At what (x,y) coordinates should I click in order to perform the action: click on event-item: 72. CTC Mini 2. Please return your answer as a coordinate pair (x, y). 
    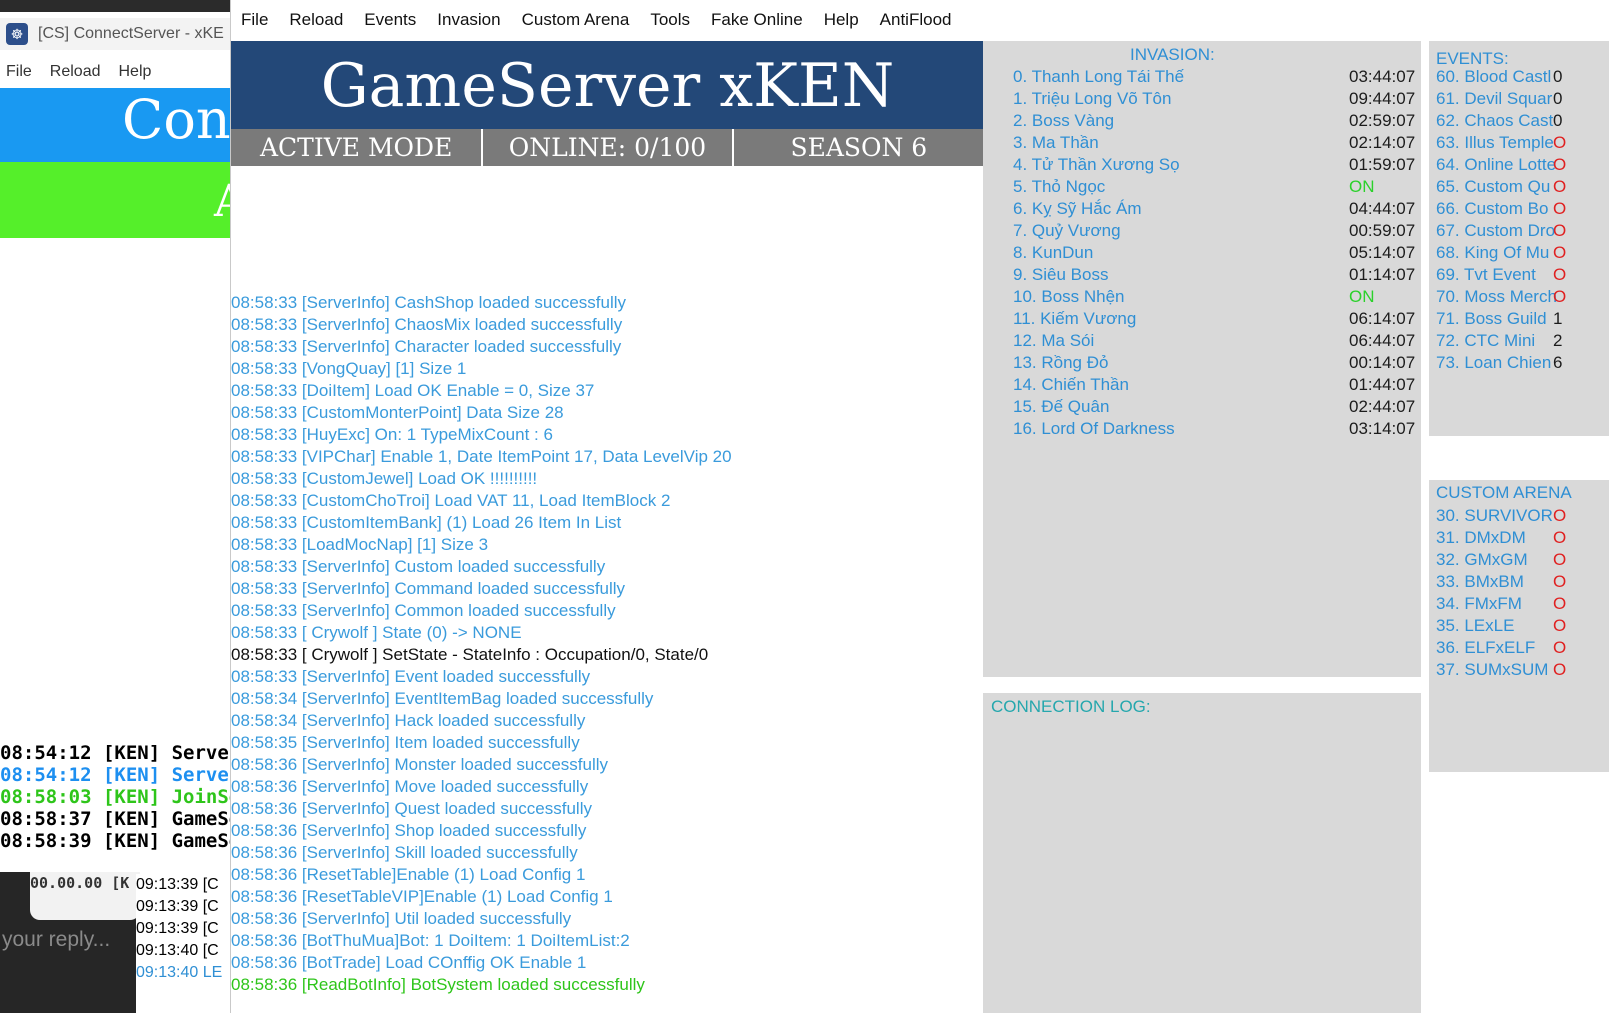
    Looking at the image, I should click on (1522, 341).